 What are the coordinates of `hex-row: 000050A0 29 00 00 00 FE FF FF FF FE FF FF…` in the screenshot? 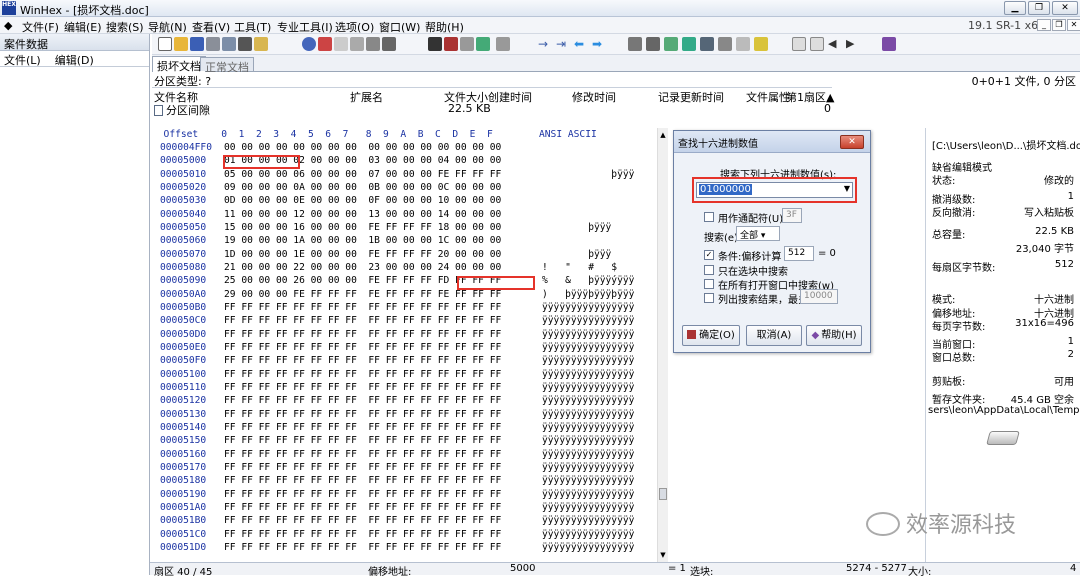 It's located at (393, 295).